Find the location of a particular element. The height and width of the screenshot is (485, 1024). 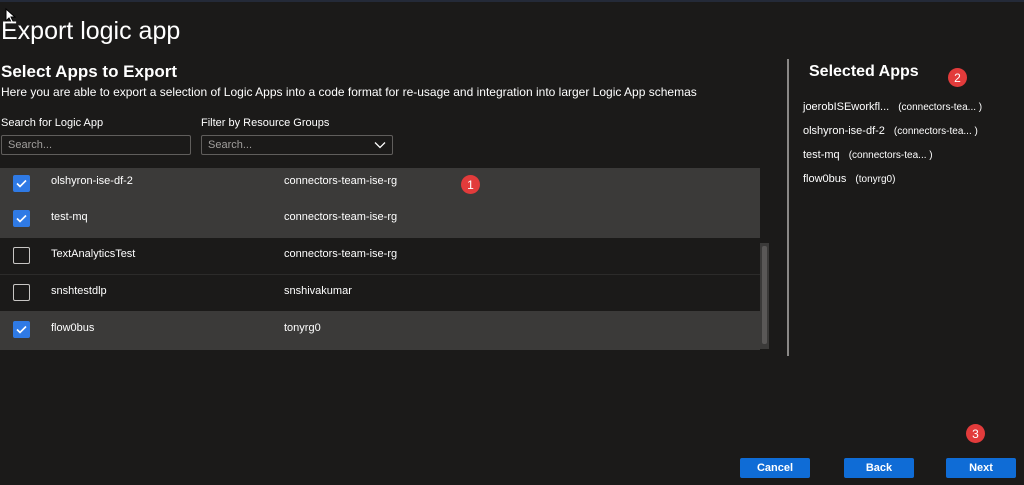

selected-app-item: test-mq (connectors-tea... ) is located at coordinates (868, 155).